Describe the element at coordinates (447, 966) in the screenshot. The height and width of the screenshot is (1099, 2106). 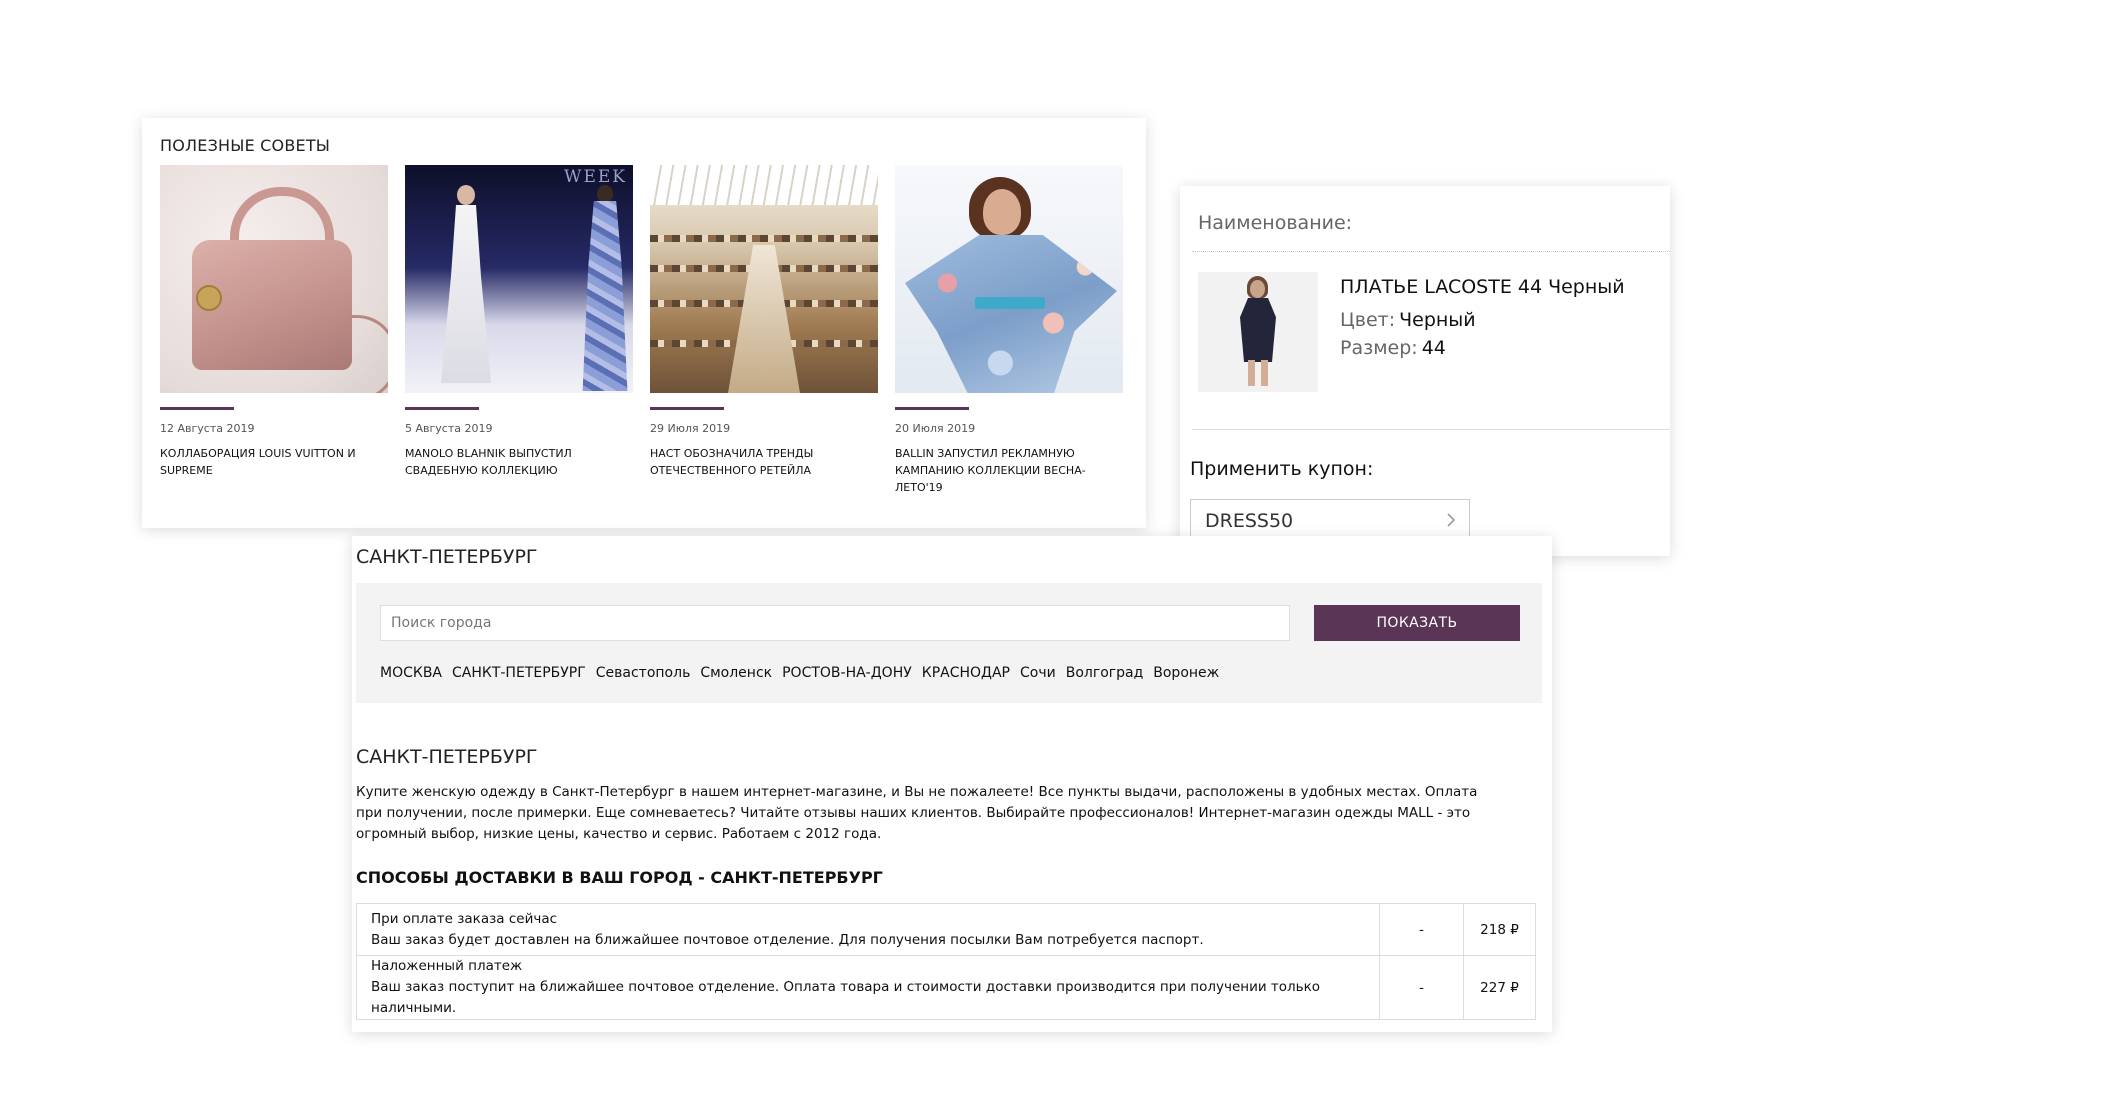
I see `delivery-method-title: Наложенный платеж` at that location.